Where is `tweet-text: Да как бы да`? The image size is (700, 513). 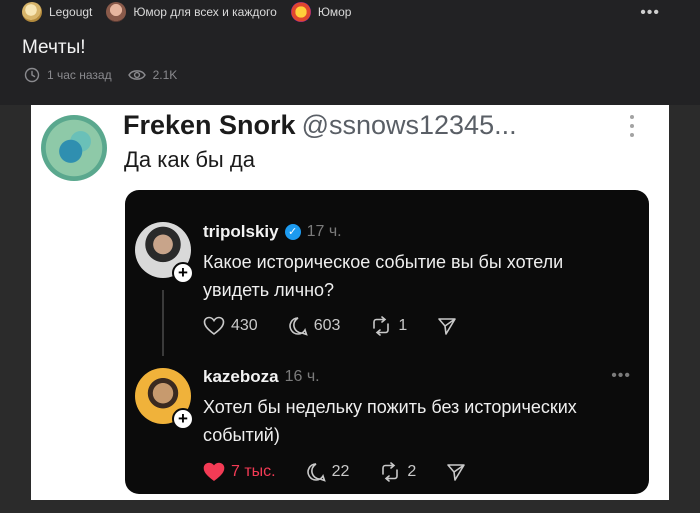 tweet-text: Да как бы да is located at coordinates (189, 159).